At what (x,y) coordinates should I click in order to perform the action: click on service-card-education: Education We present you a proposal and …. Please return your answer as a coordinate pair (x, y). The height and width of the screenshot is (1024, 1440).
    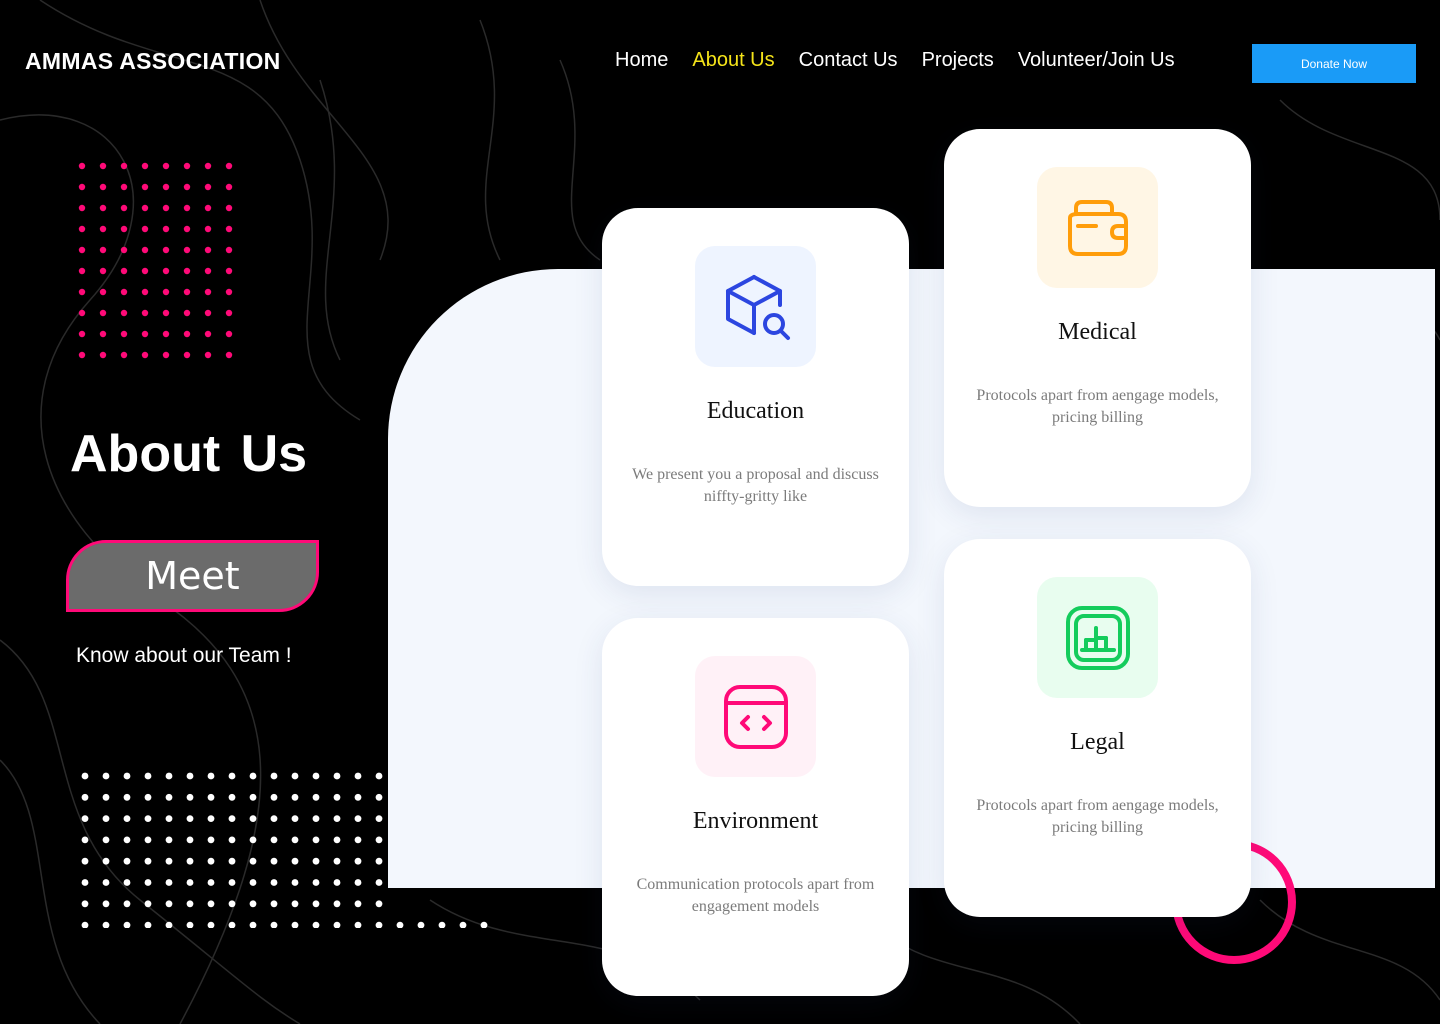
    Looking at the image, I should click on (755, 397).